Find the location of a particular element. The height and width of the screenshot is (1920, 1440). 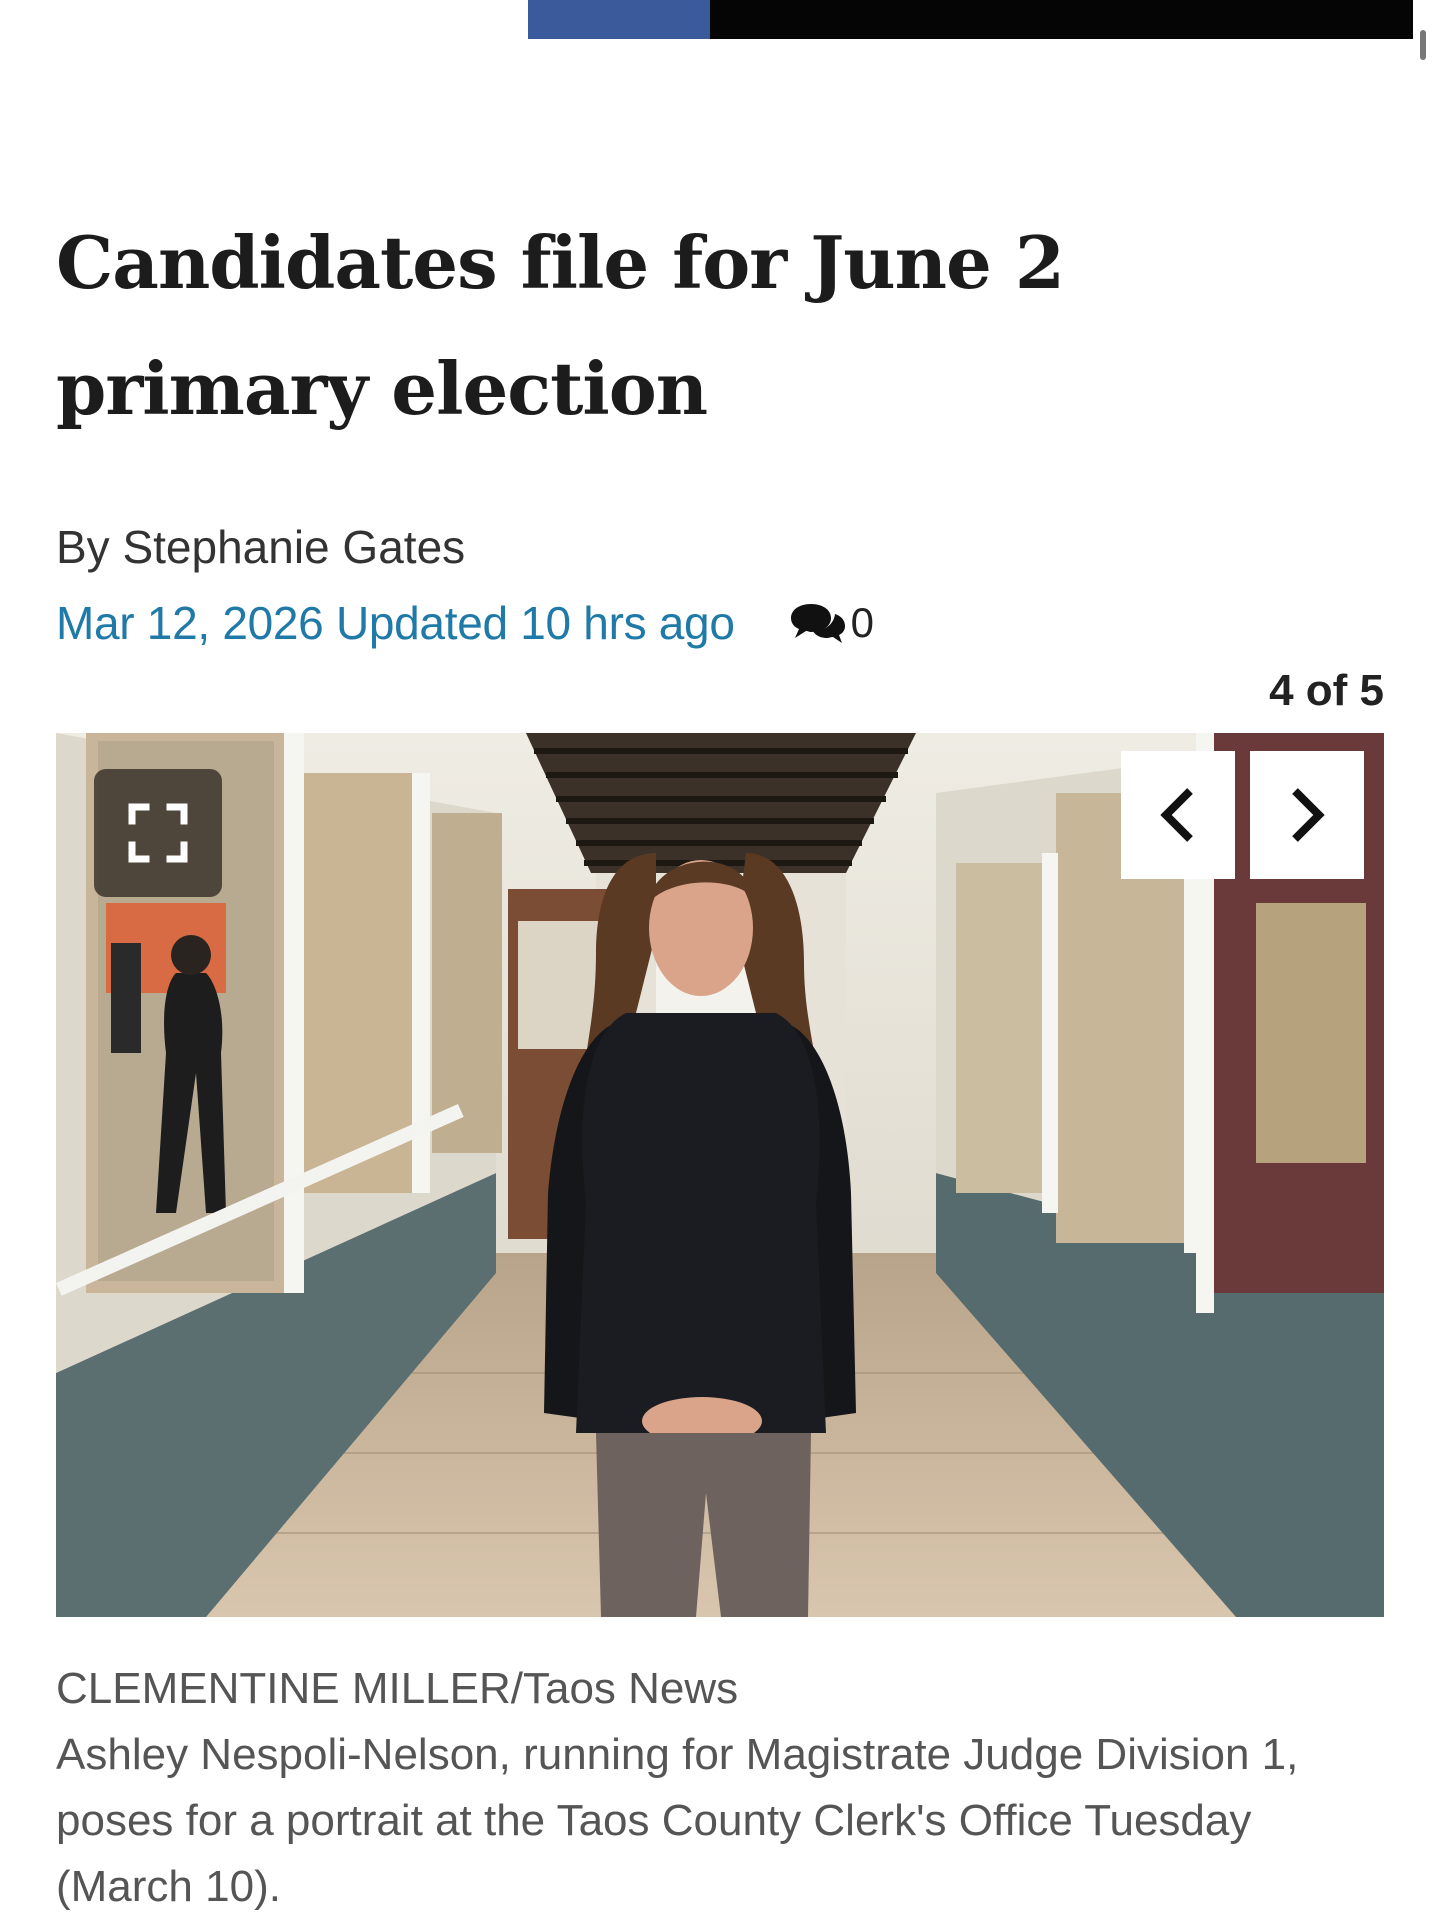

gallery-prev-button is located at coordinates (1178, 815).